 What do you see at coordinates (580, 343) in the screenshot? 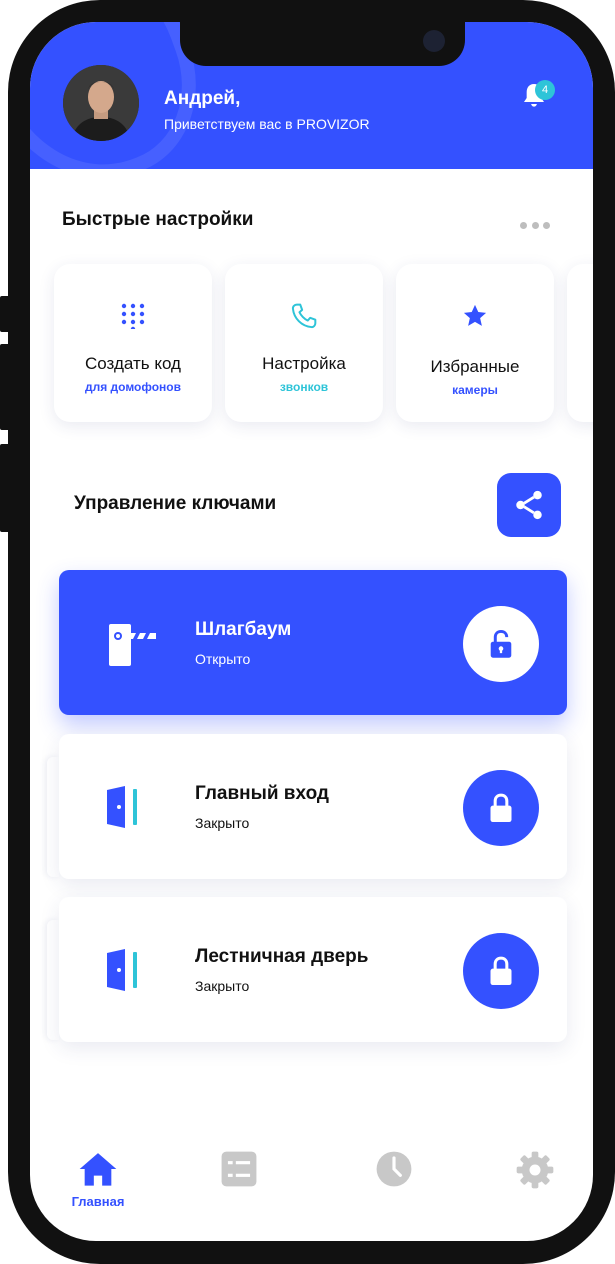
I see `quick-card-partial` at bounding box center [580, 343].